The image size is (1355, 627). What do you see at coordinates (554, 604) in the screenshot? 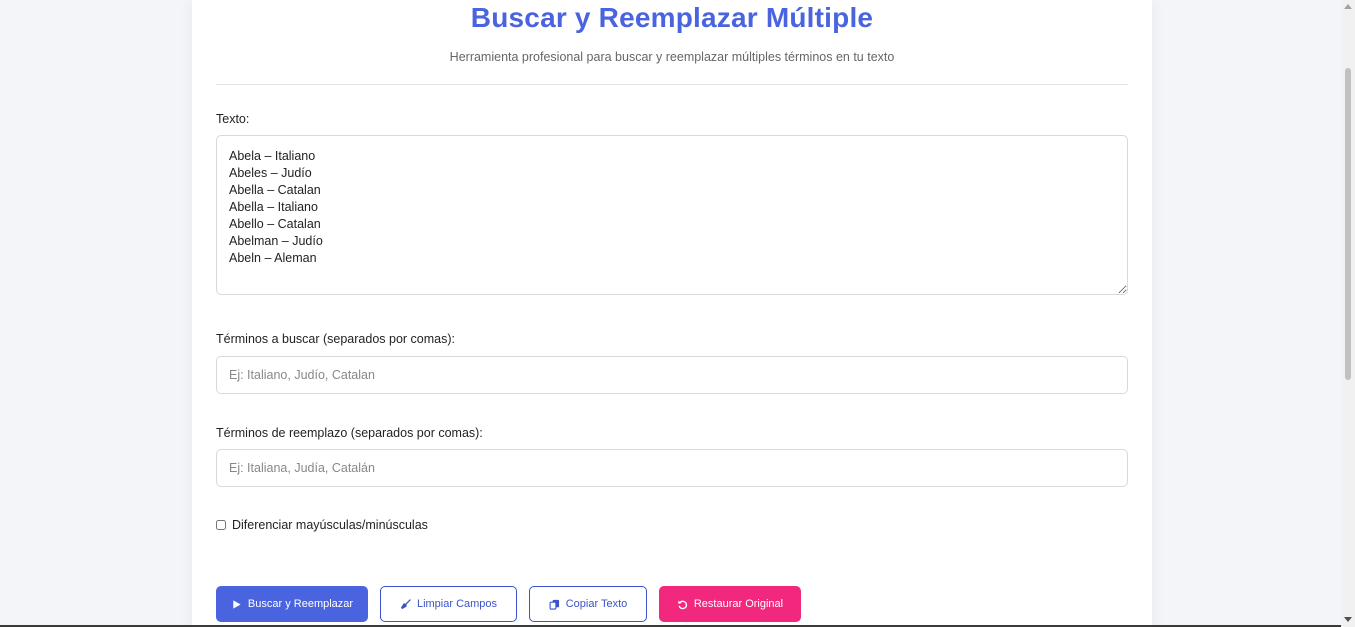
I see `copy-icon` at bounding box center [554, 604].